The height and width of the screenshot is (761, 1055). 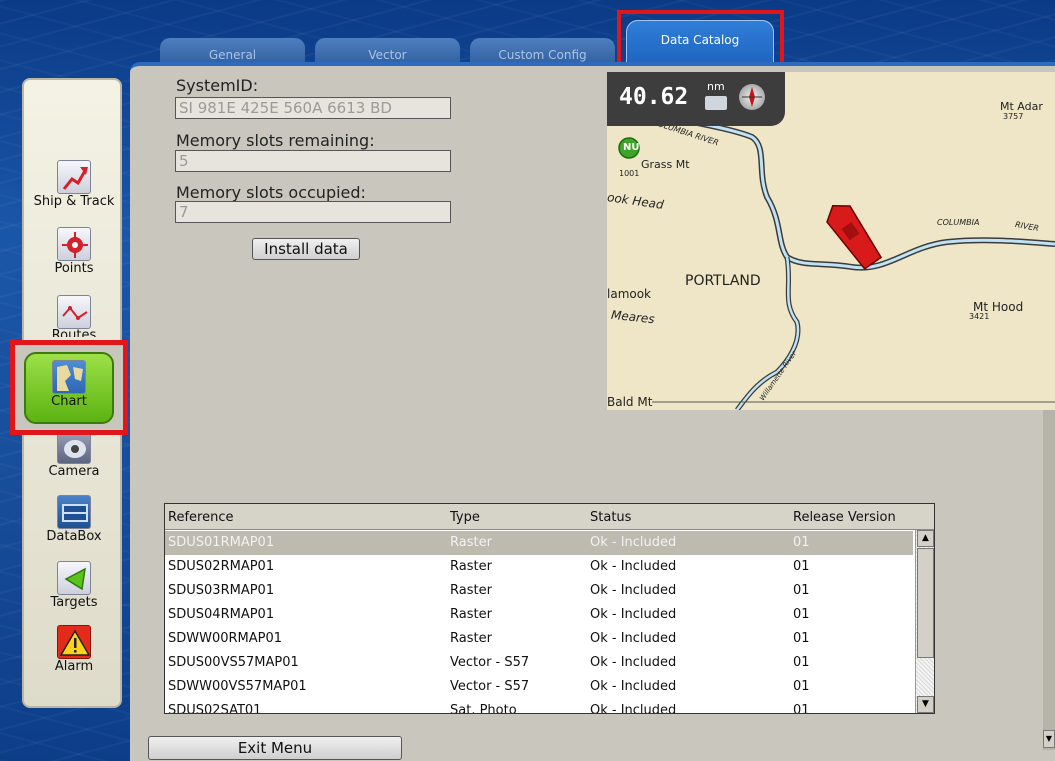 I want to click on install-data-button: Install data, so click(x=306, y=249).